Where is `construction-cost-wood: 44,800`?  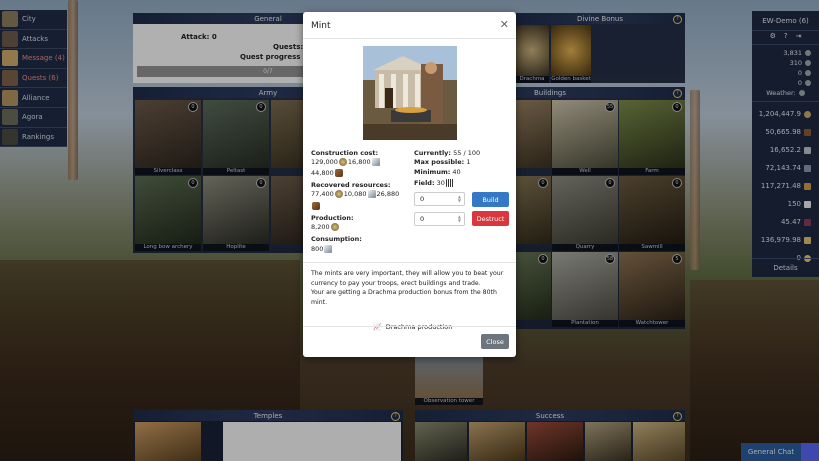 construction-cost-wood: 44,800 is located at coordinates (327, 173).